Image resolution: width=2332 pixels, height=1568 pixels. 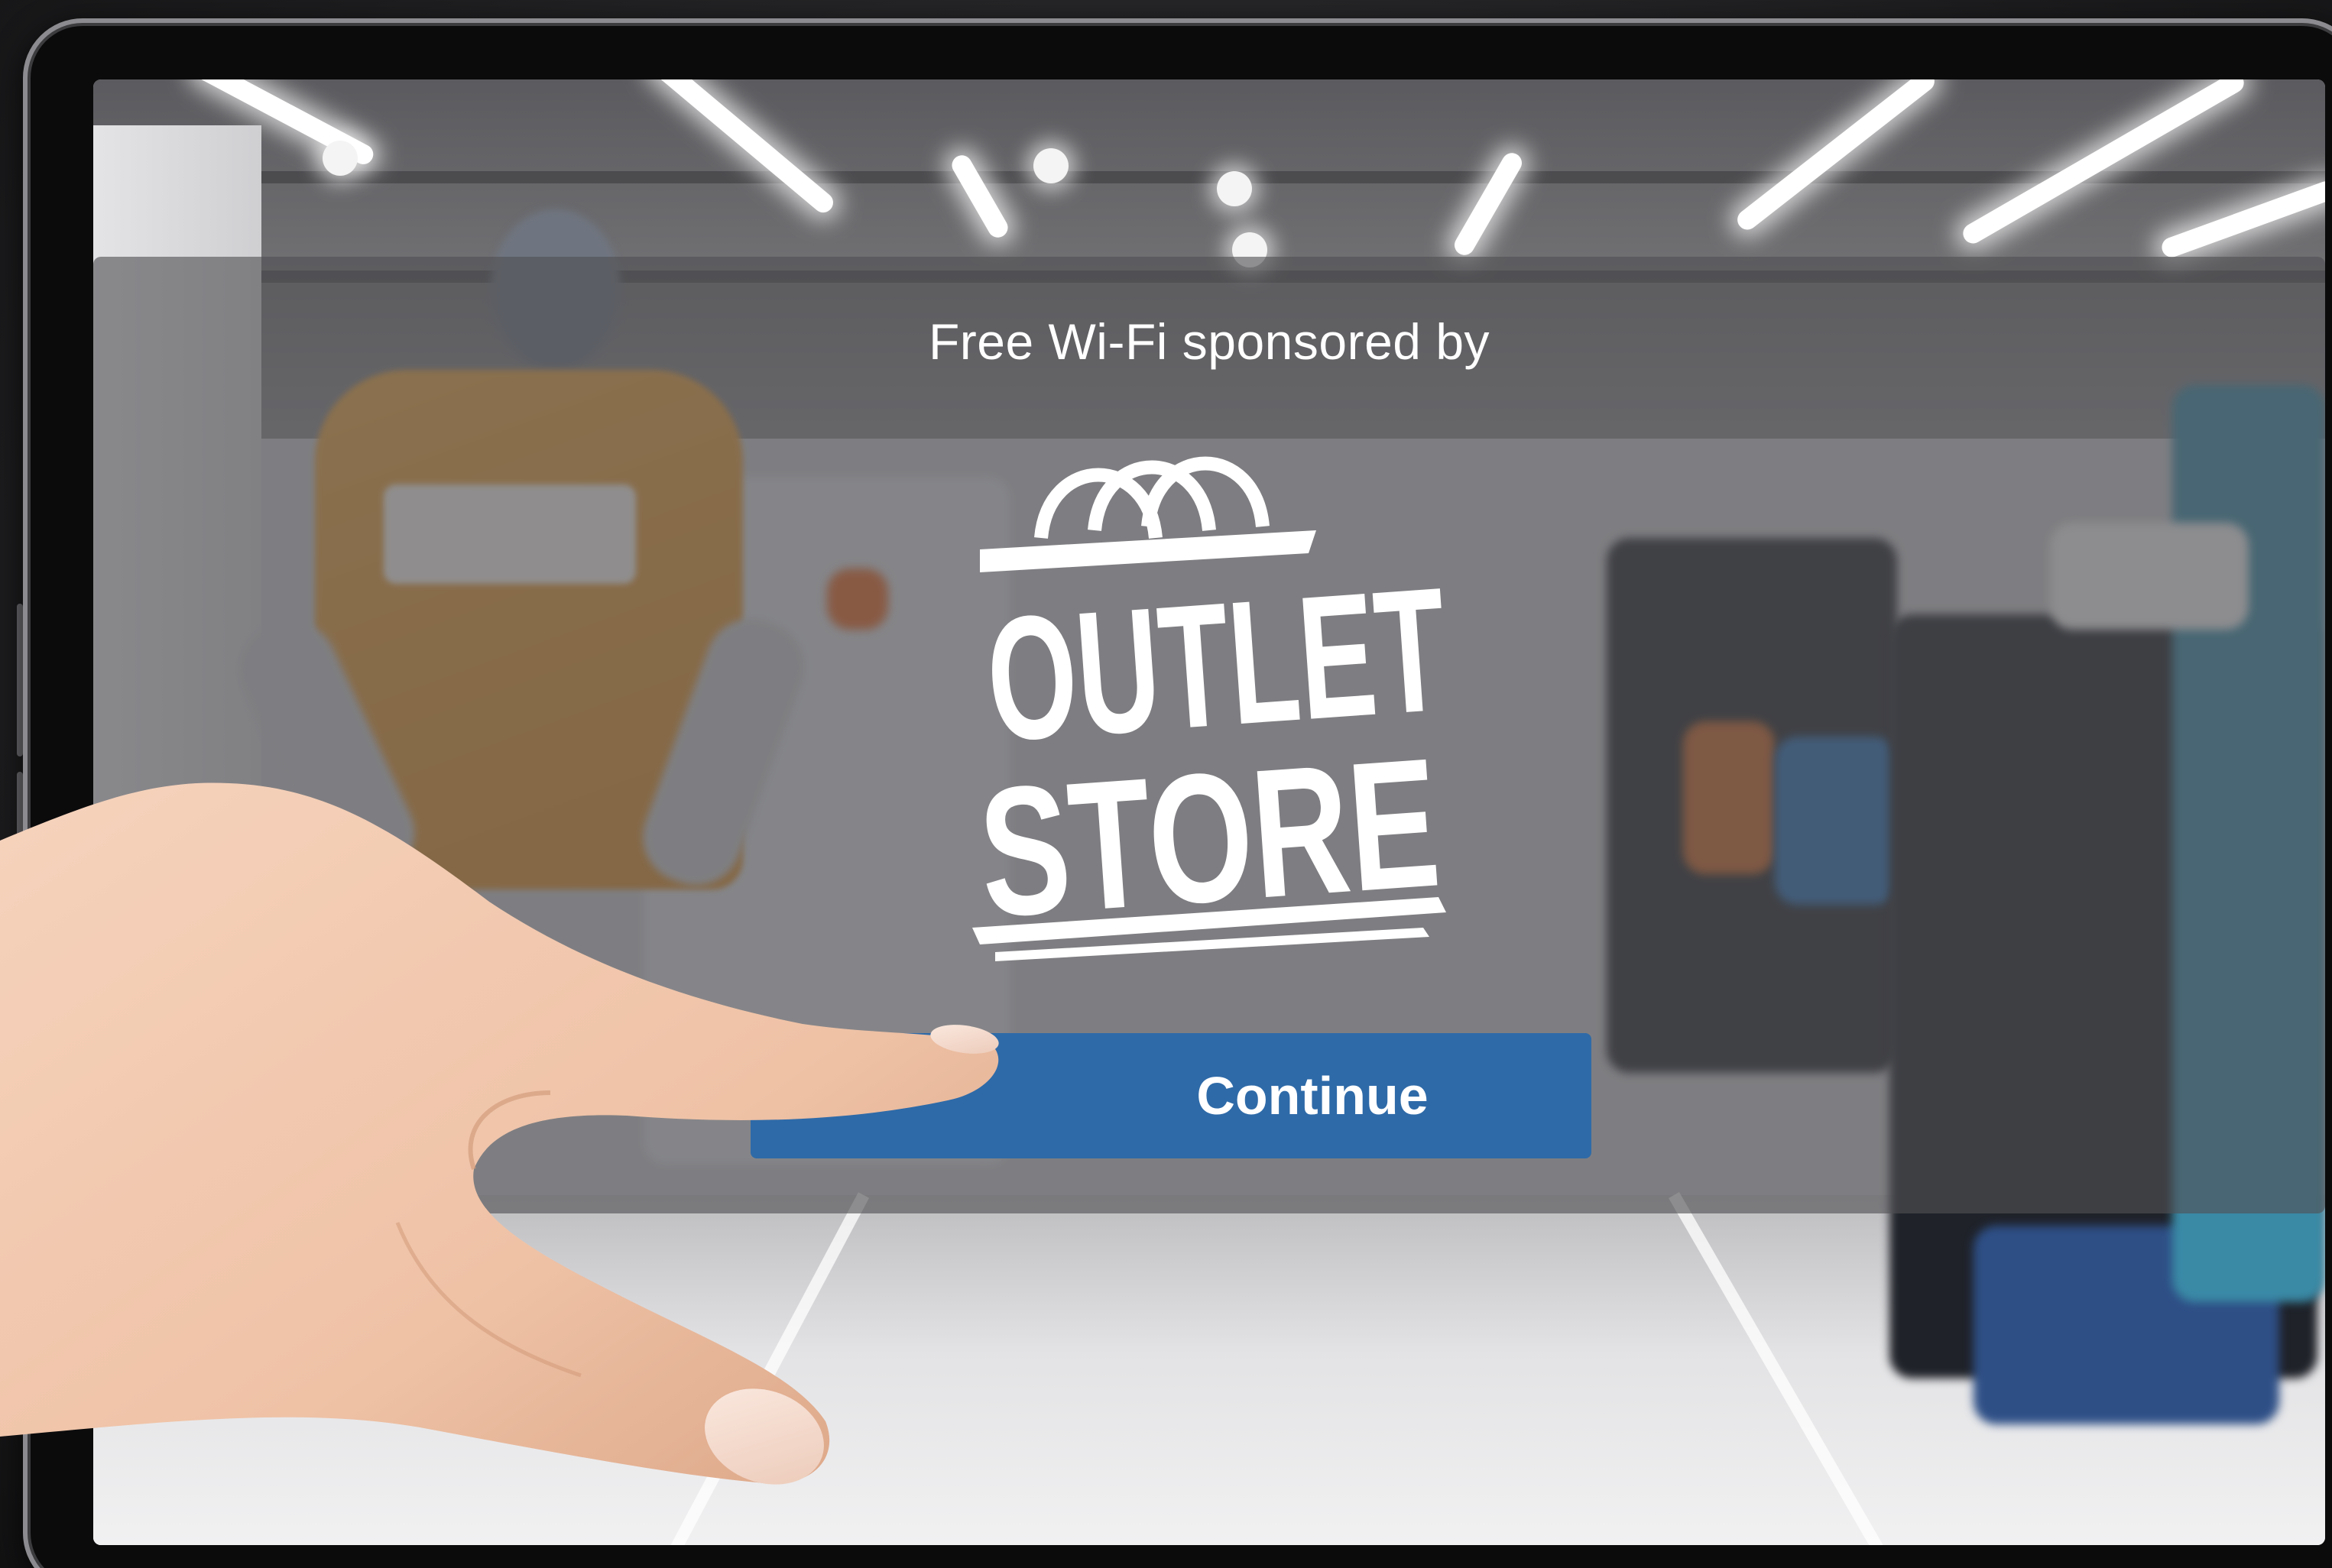 I want to click on continue-button: Continue, so click(x=1171, y=1095).